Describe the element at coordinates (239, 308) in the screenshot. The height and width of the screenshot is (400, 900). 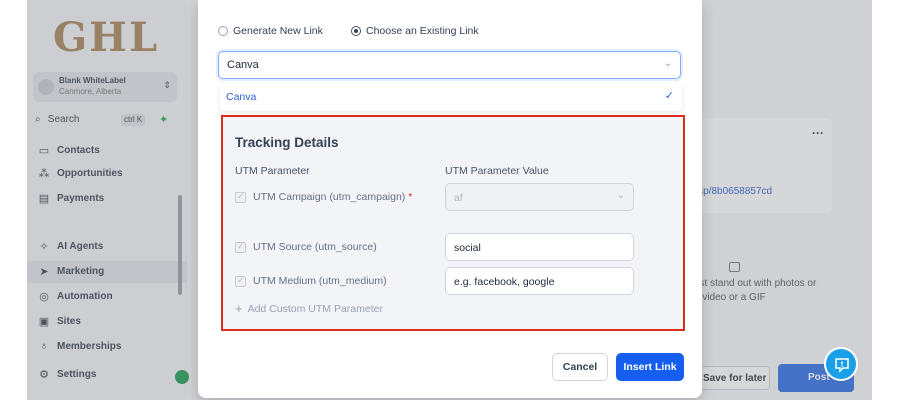
I see `plus-icon: +` at that location.